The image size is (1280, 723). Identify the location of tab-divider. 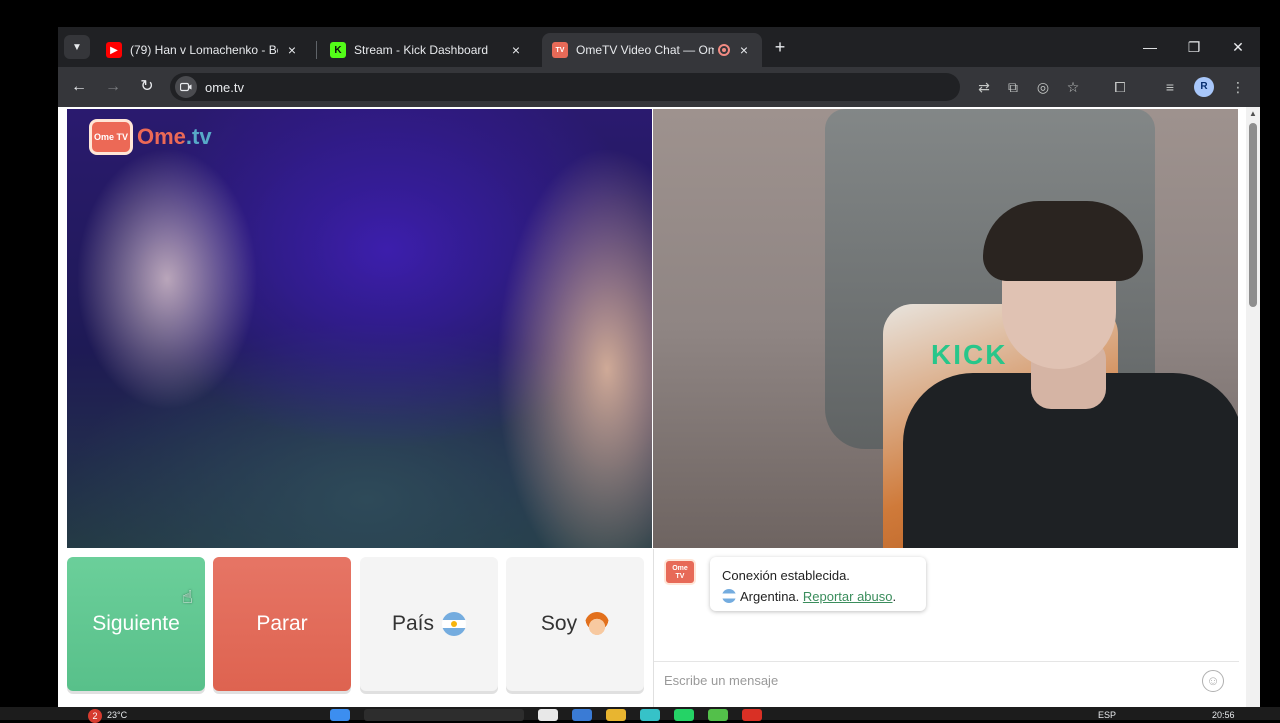
(316, 50).